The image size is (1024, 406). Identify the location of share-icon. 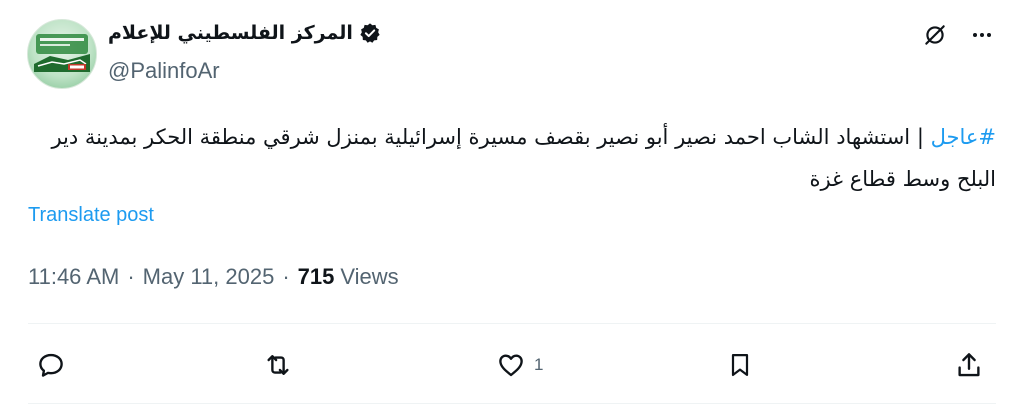
(969, 365).